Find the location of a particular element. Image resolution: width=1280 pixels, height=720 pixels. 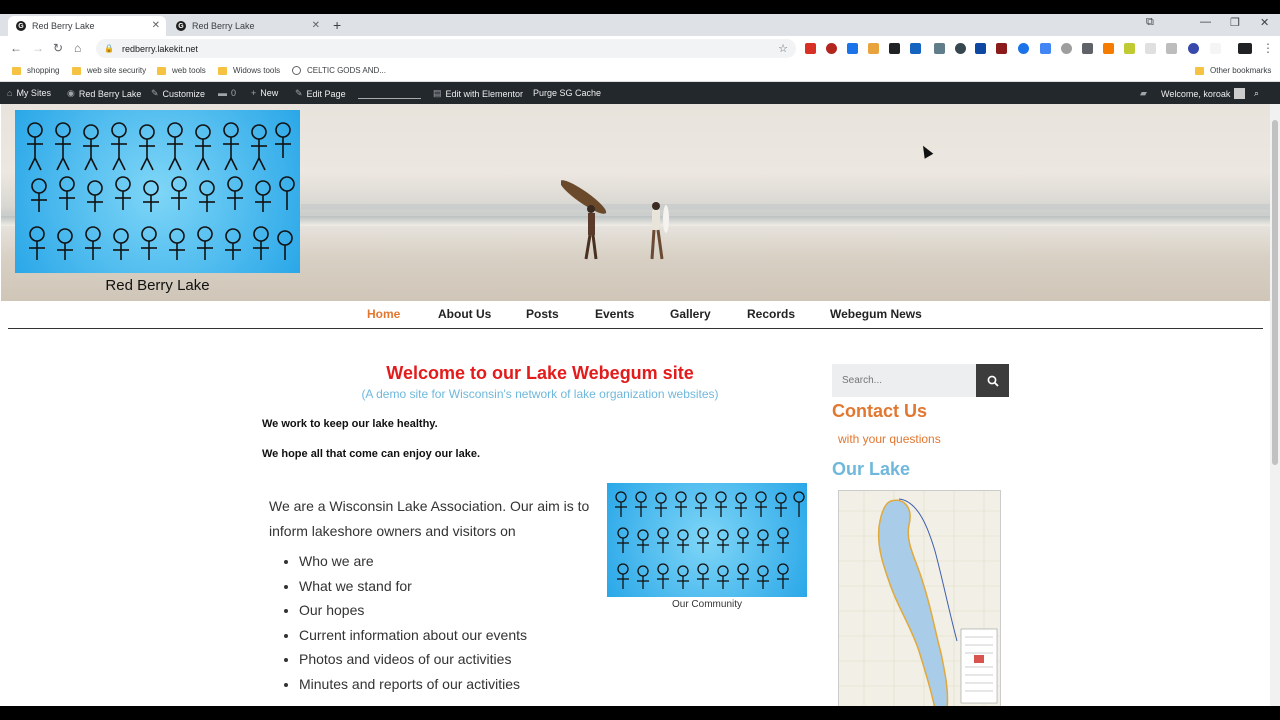

nav-webegum-news: Webegum News is located at coordinates (876, 314).